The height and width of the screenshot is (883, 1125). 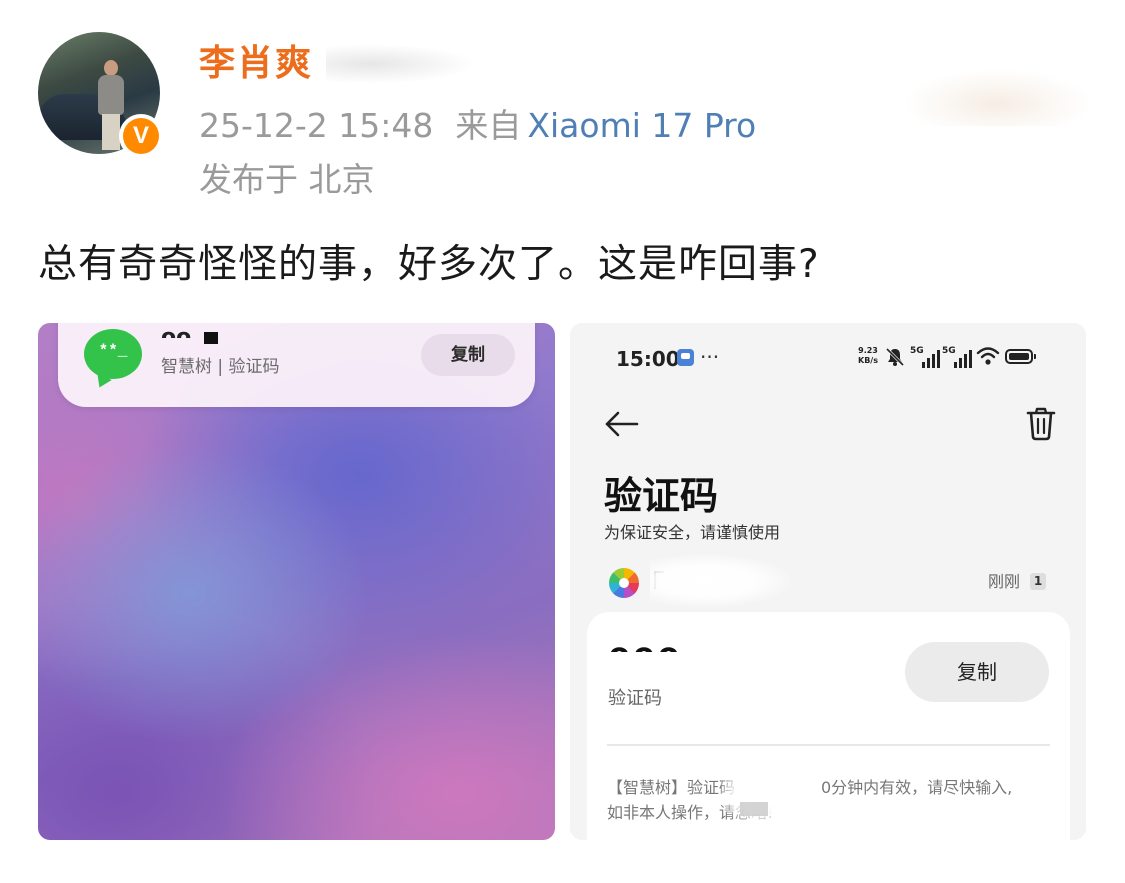 What do you see at coordinates (468, 355) in the screenshot?
I see `notification-copy-button: 复制` at bounding box center [468, 355].